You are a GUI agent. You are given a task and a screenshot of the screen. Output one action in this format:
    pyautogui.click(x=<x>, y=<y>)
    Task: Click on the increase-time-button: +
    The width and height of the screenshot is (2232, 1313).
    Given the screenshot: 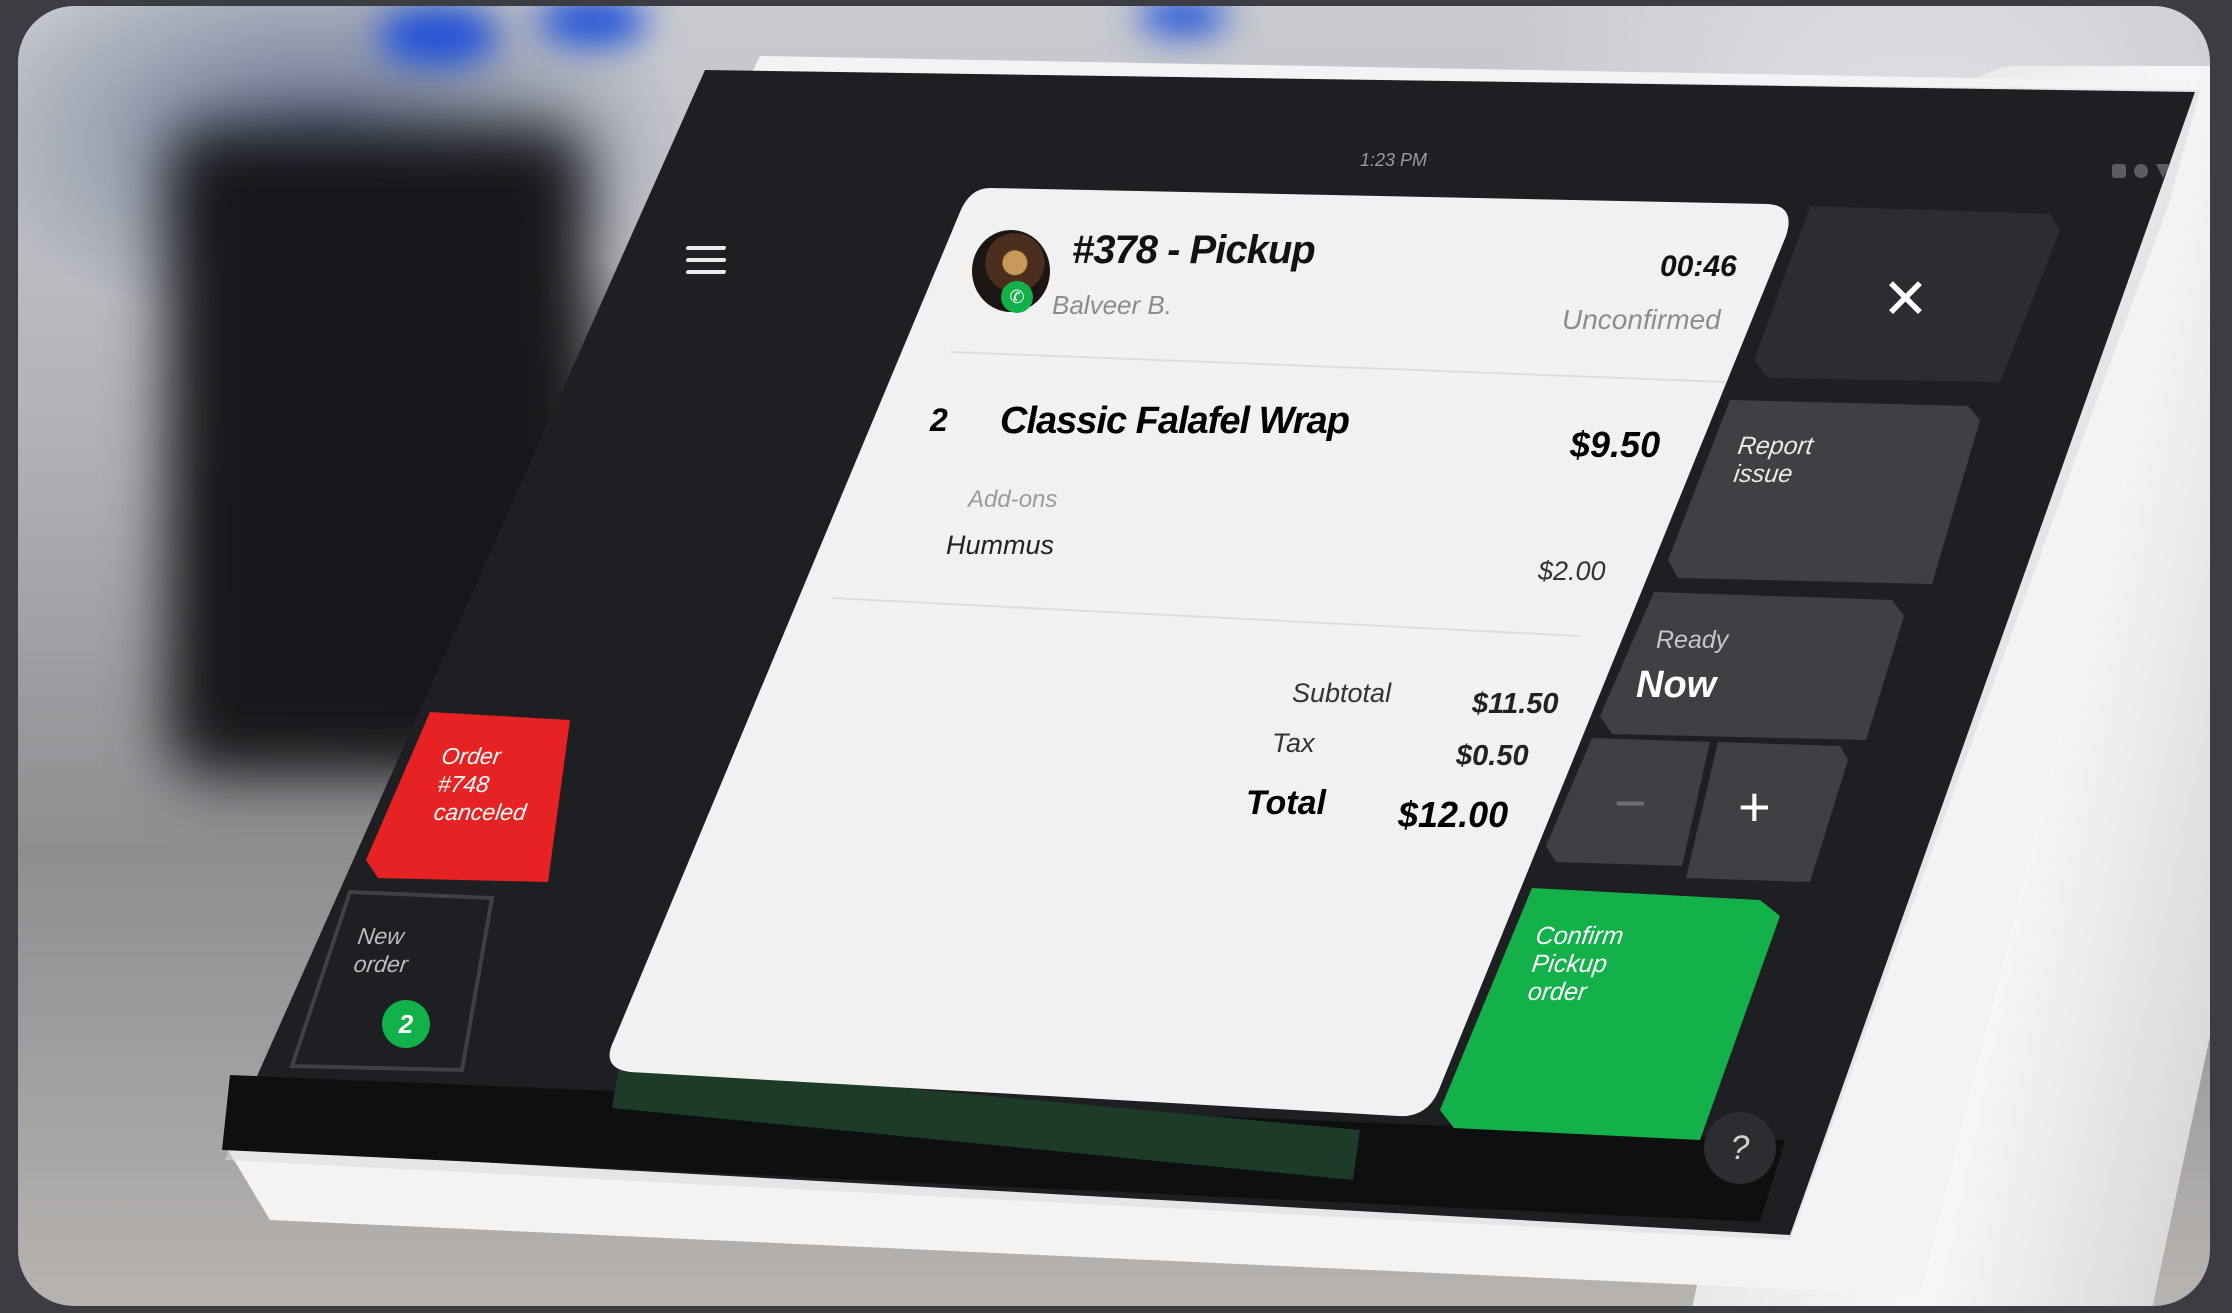 What is the action you would take?
    pyautogui.click(x=1754, y=806)
    